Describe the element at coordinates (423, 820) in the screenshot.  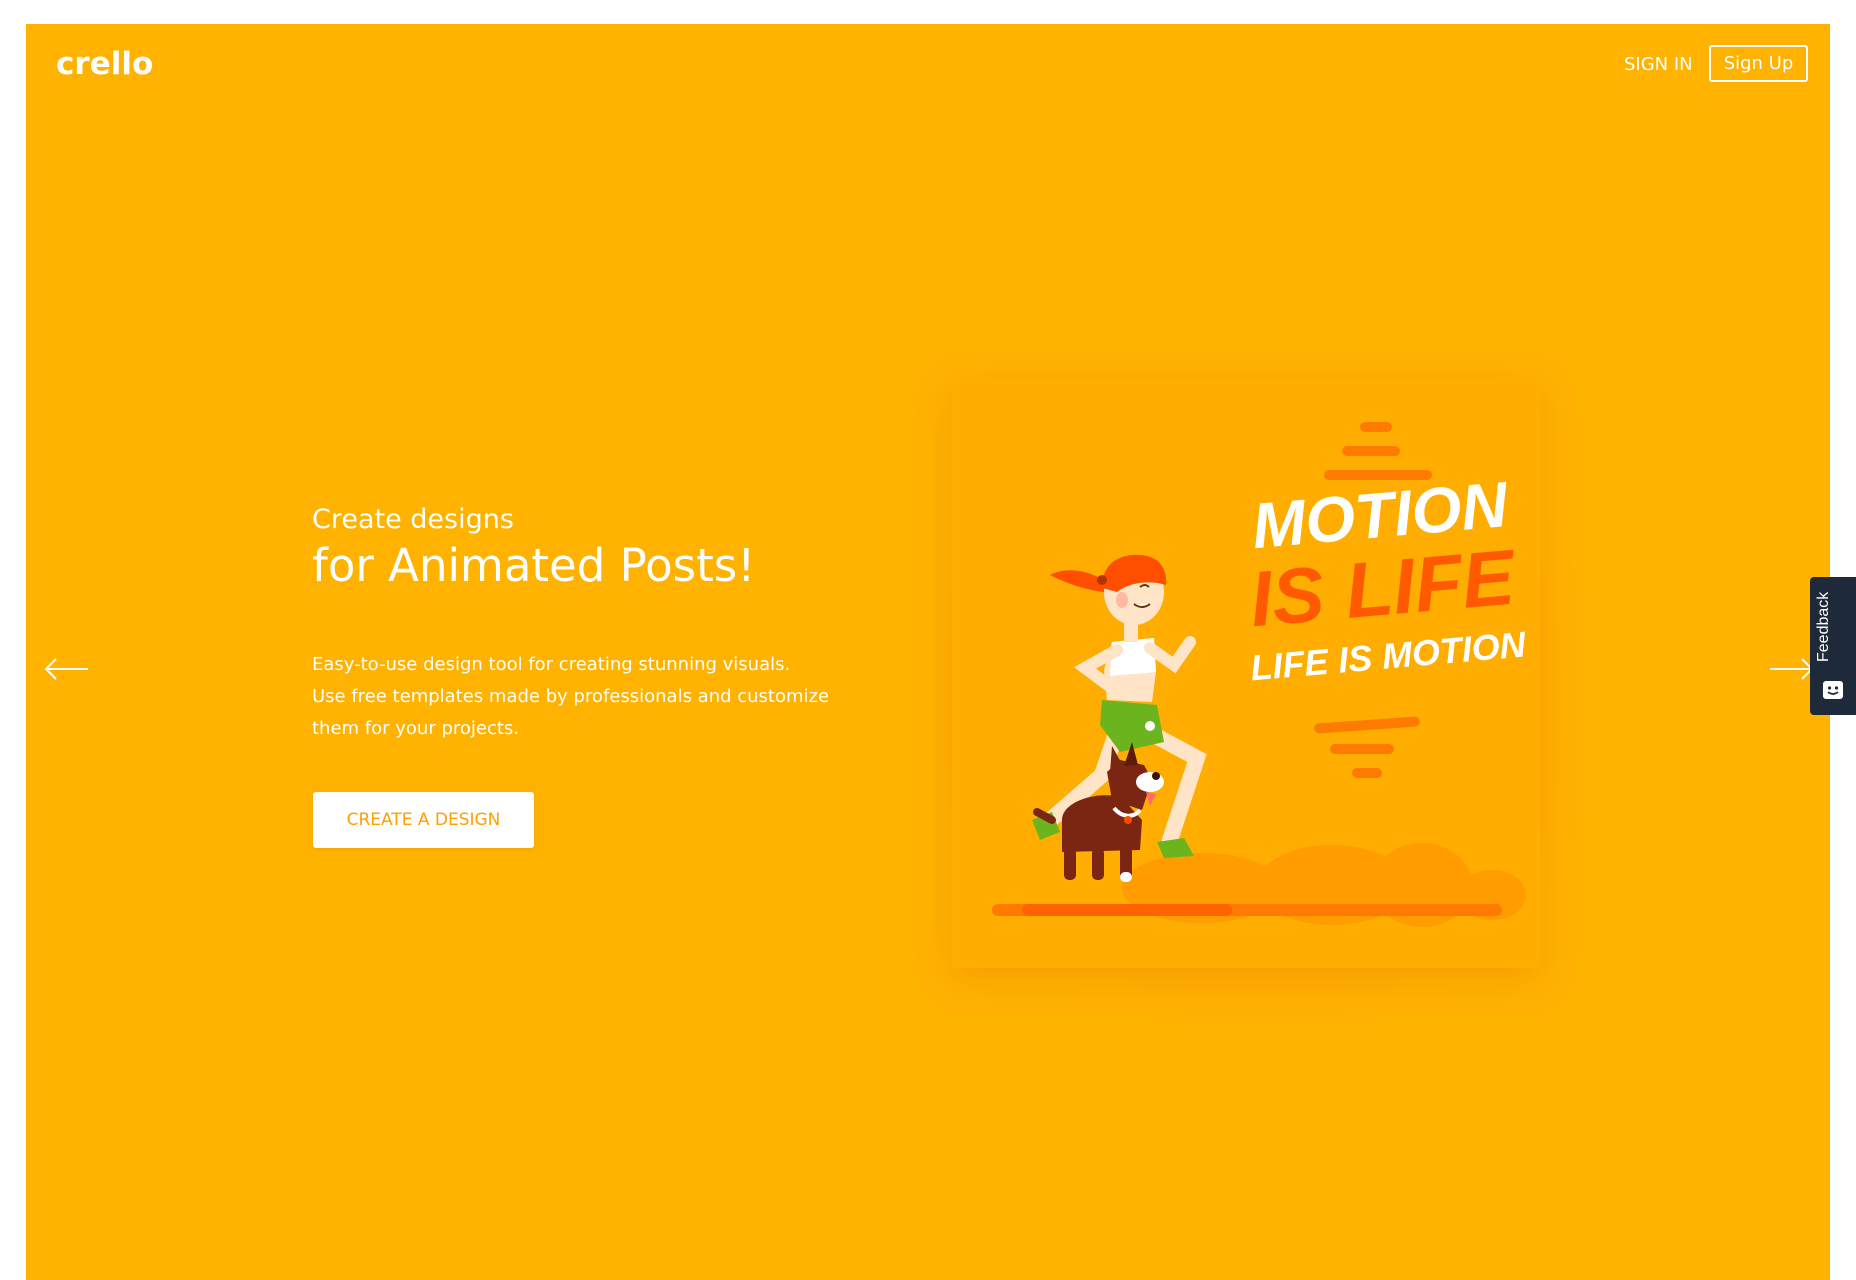
I see `create-design-button: CREATE A DESIGN` at that location.